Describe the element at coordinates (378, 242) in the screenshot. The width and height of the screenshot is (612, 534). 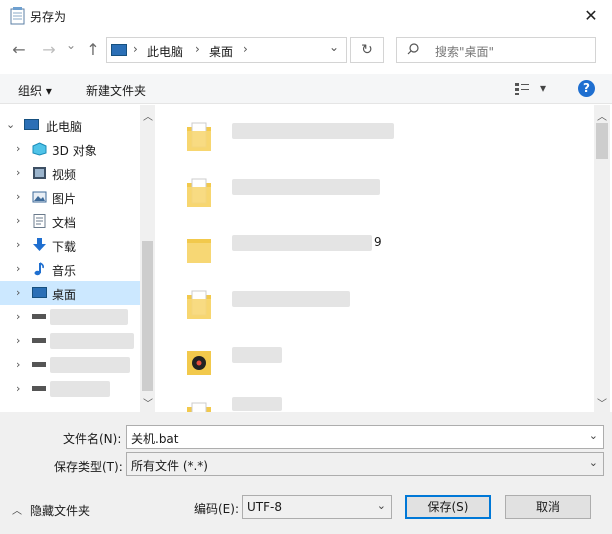
I see `filename-suffix: 9` at that location.